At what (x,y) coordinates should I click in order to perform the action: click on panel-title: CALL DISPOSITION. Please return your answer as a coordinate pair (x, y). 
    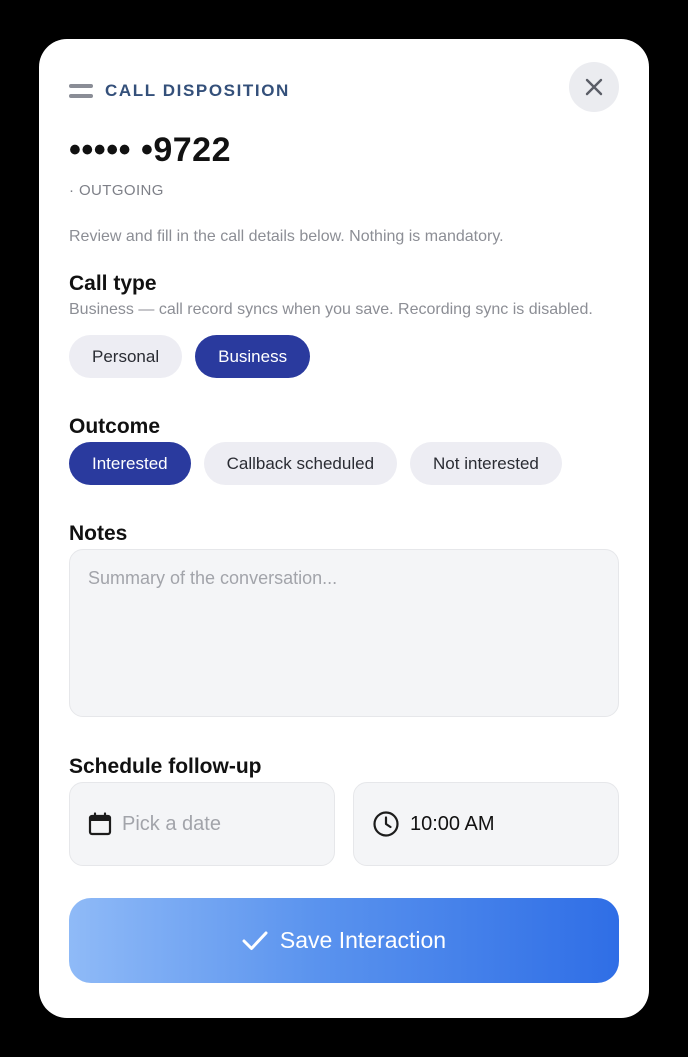
    Looking at the image, I should click on (197, 90).